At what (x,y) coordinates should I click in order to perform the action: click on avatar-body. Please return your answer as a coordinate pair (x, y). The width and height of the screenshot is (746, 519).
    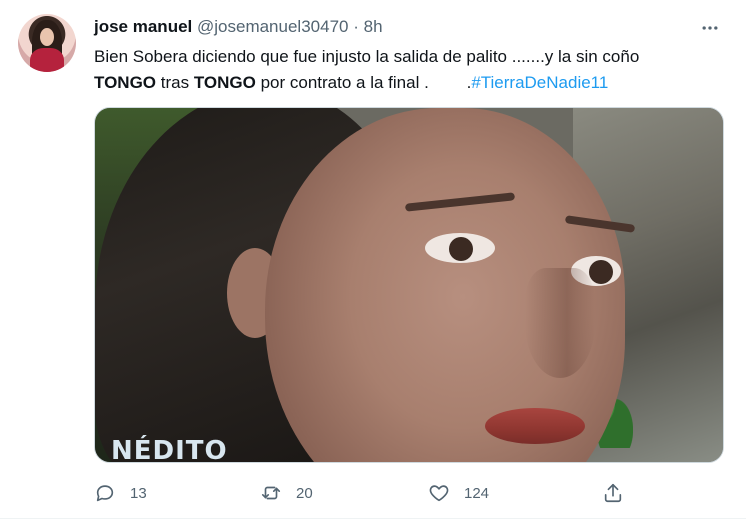
    Looking at the image, I should click on (47, 60).